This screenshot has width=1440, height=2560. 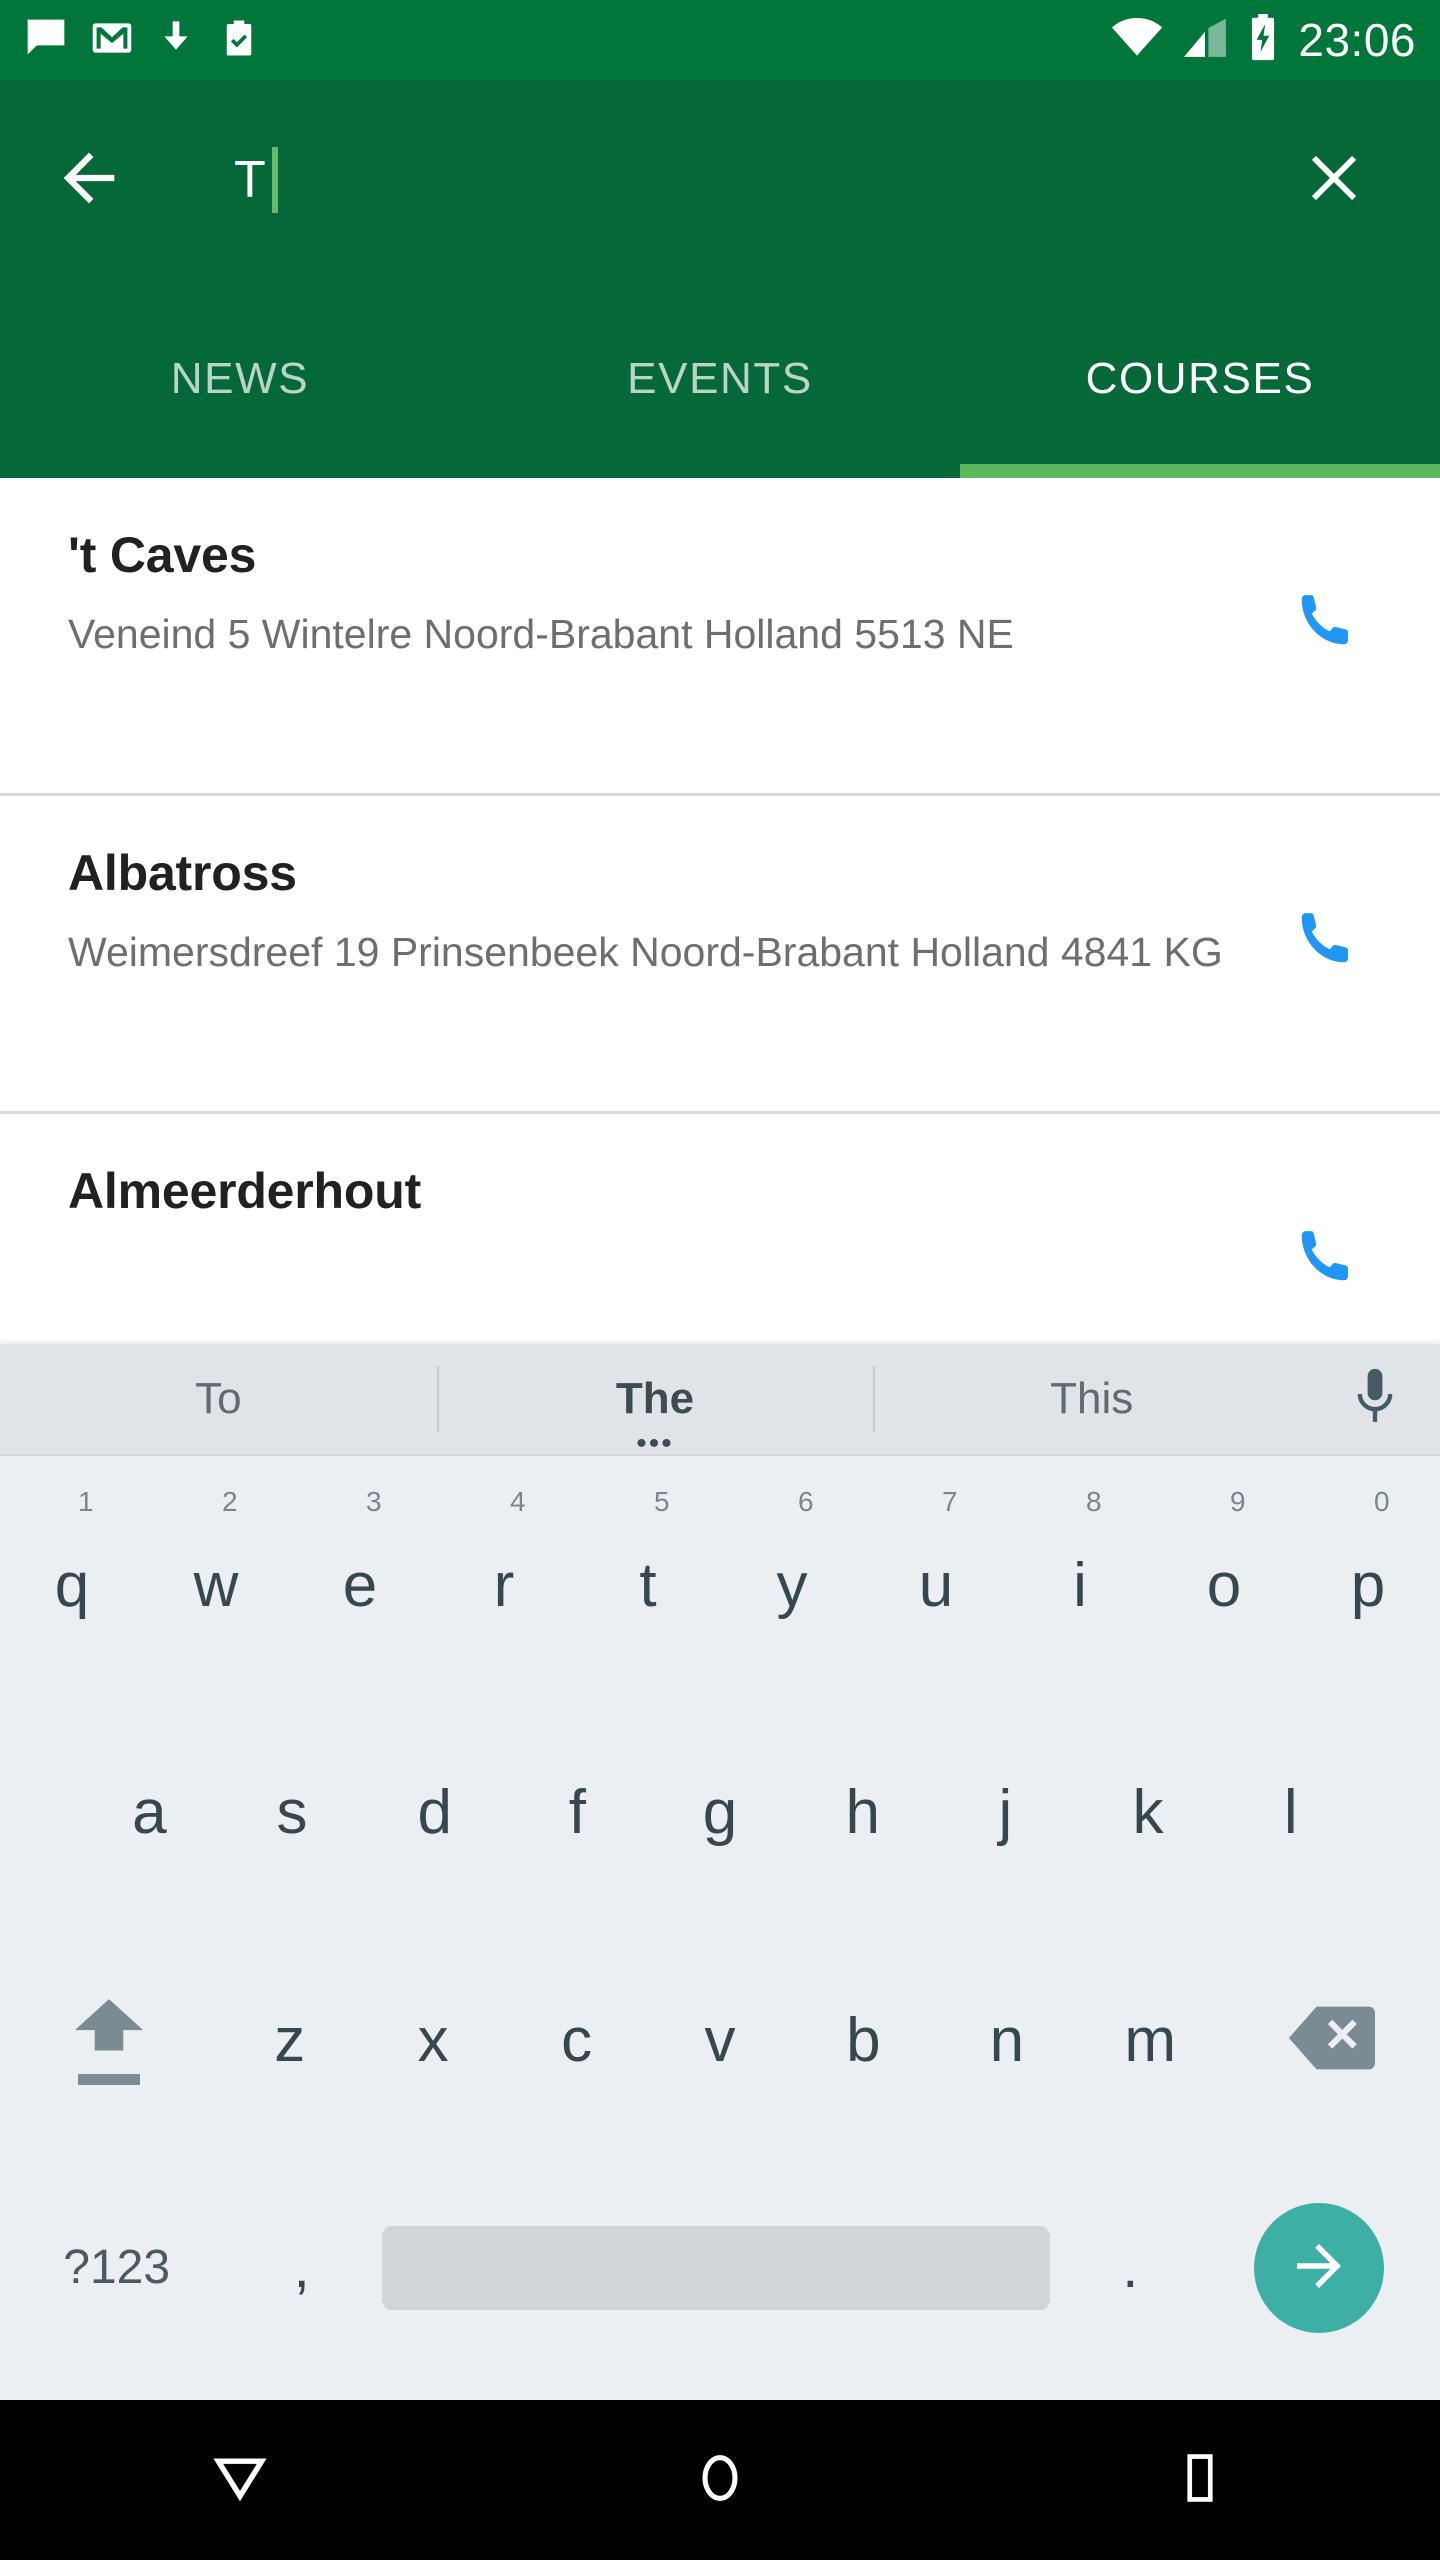 I want to click on key-num-label: 8, so click(x=1094, y=1501).